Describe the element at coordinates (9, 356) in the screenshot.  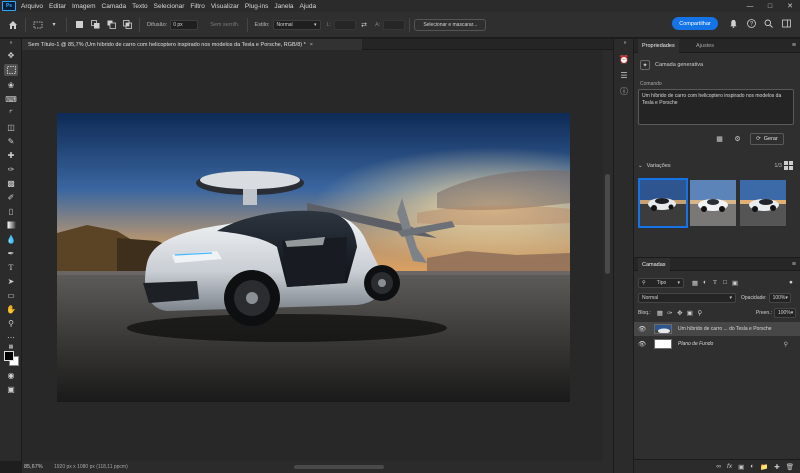
I see `foreground-color-swatch` at that location.